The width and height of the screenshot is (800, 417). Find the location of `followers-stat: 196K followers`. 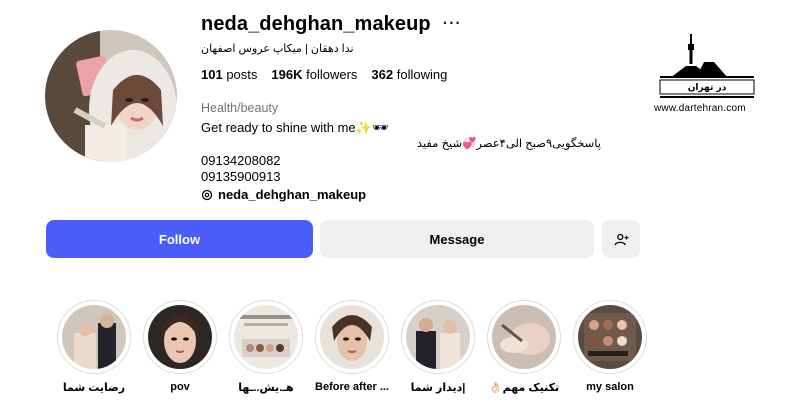

followers-stat: 196K followers is located at coordinates (314, 74).